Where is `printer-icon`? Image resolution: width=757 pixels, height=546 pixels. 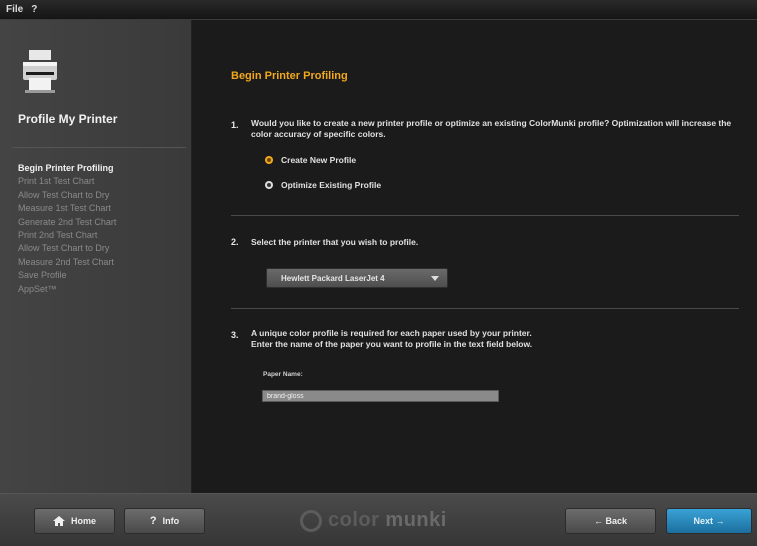 printer-icon is located at coordinates (40, 71).